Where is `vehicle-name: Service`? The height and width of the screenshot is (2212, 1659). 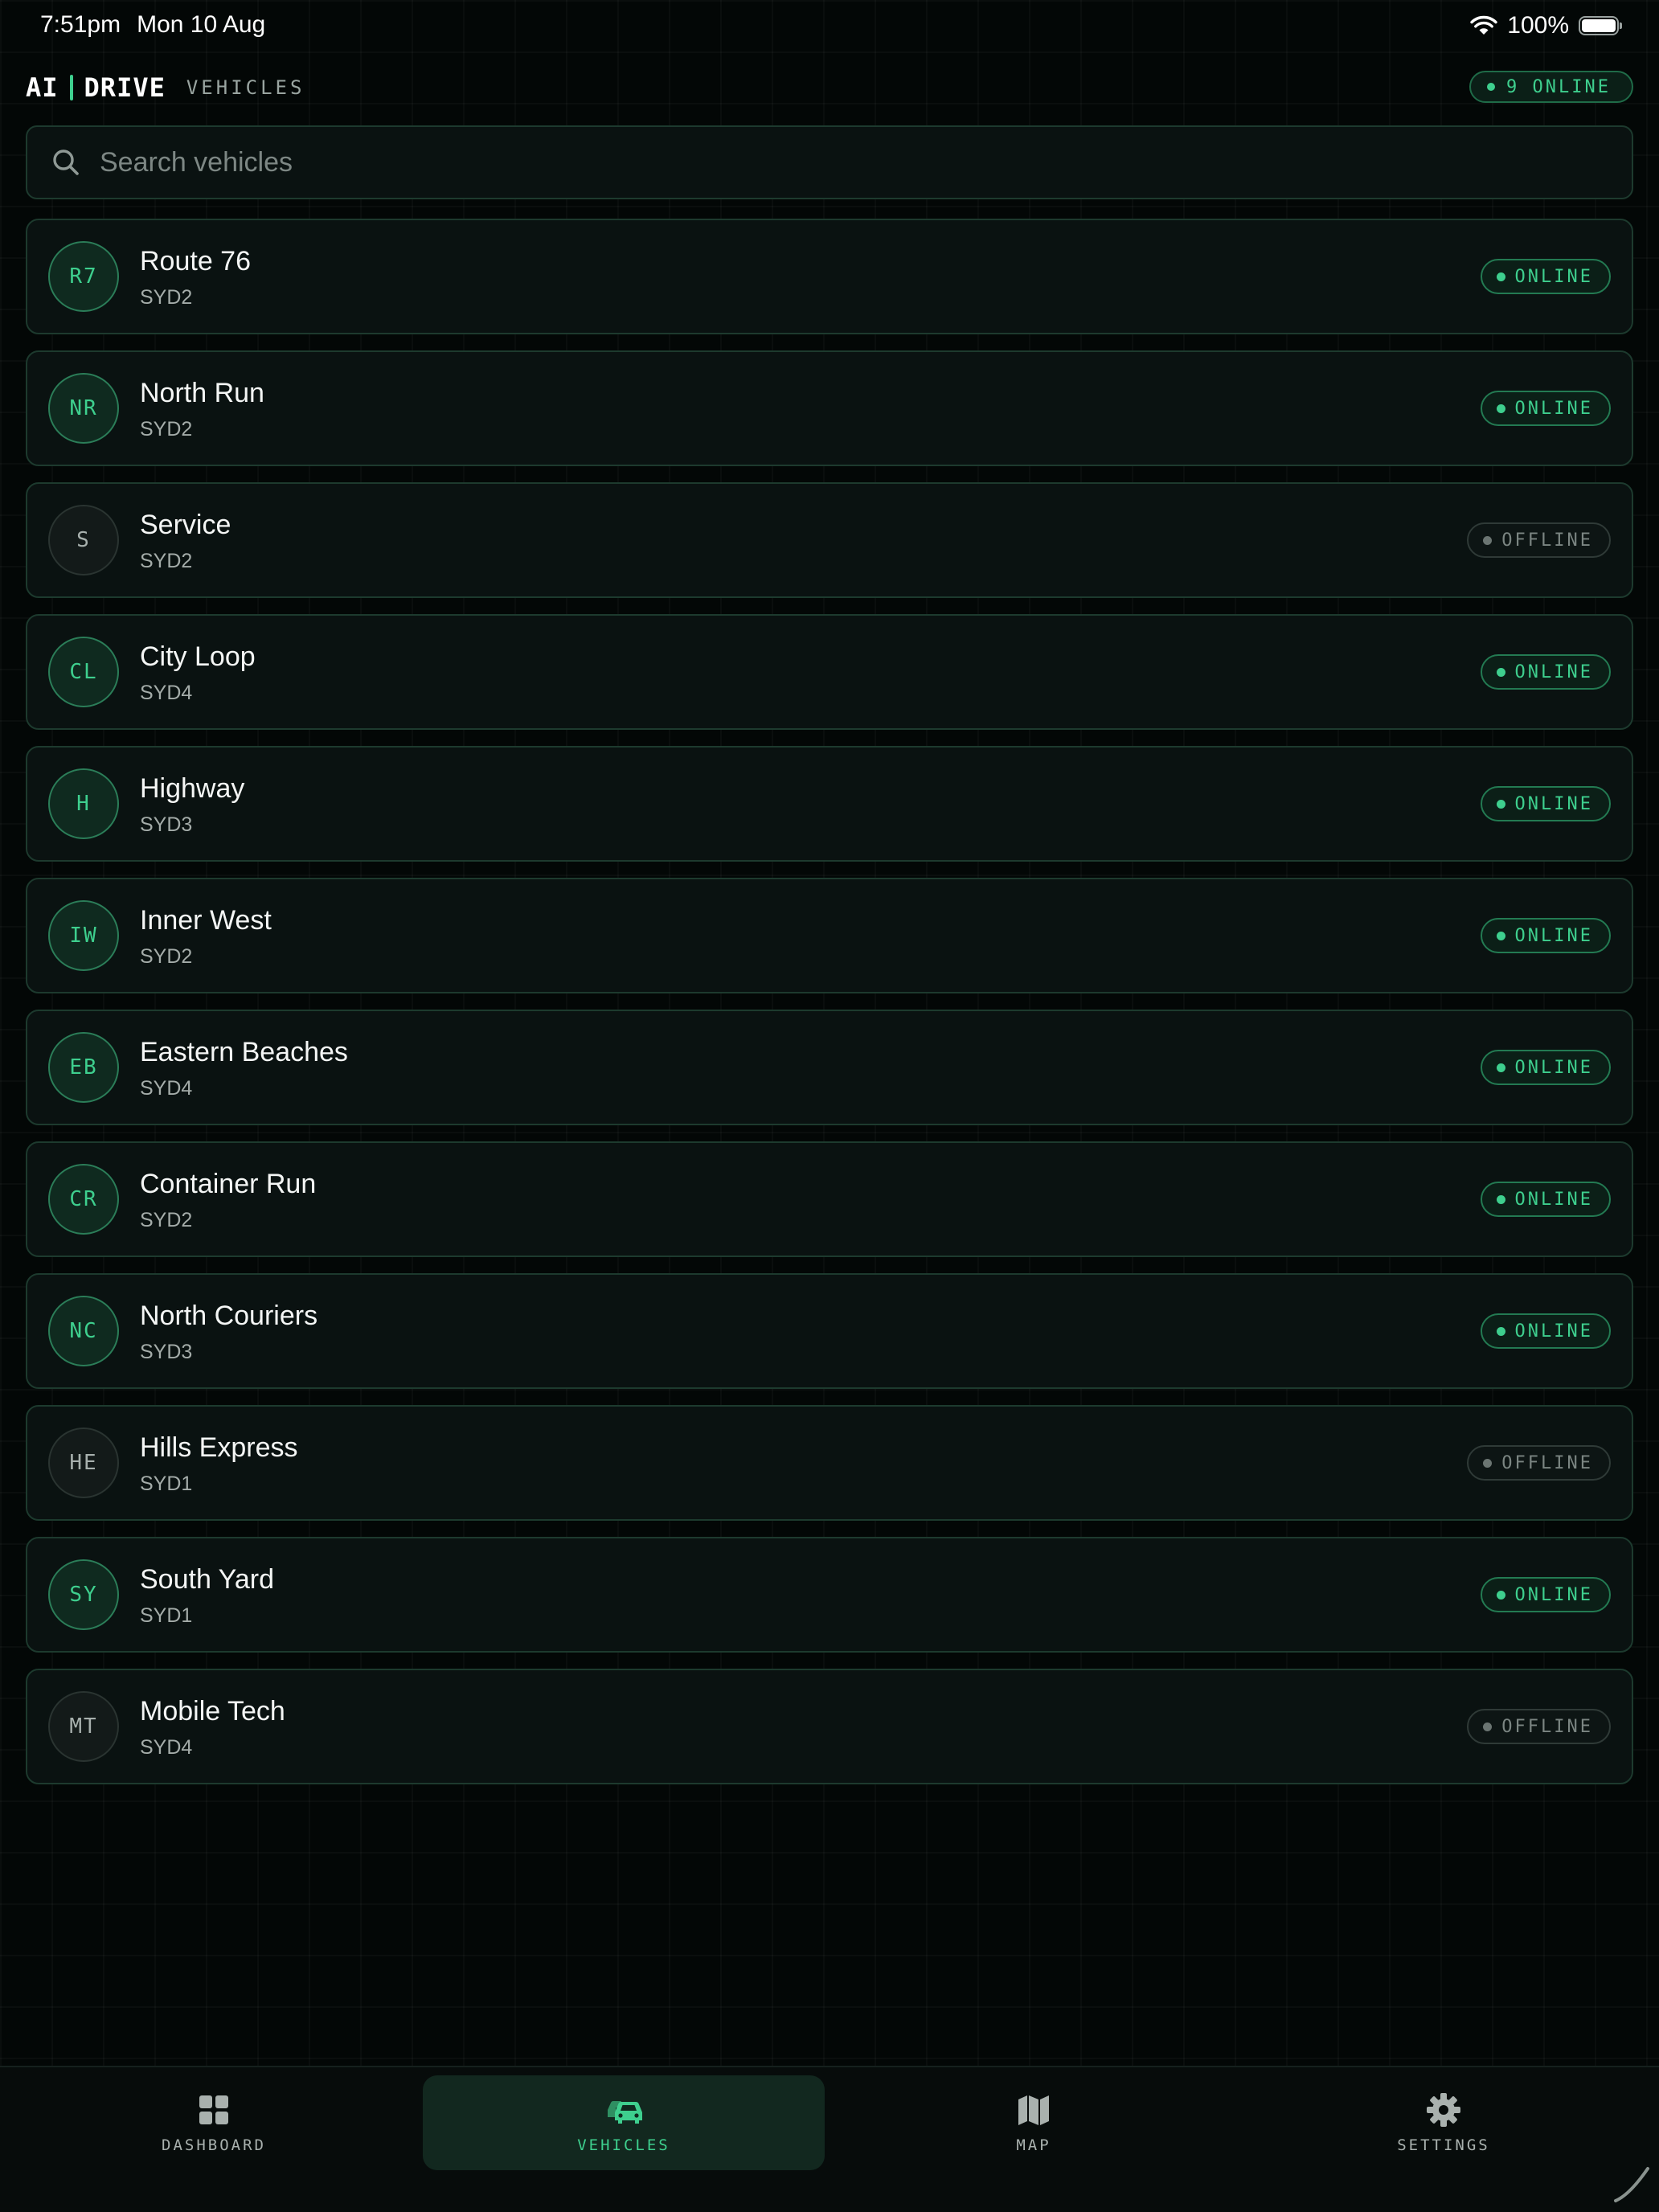
vehicle-name: Service is located at coordinates (185, 525).